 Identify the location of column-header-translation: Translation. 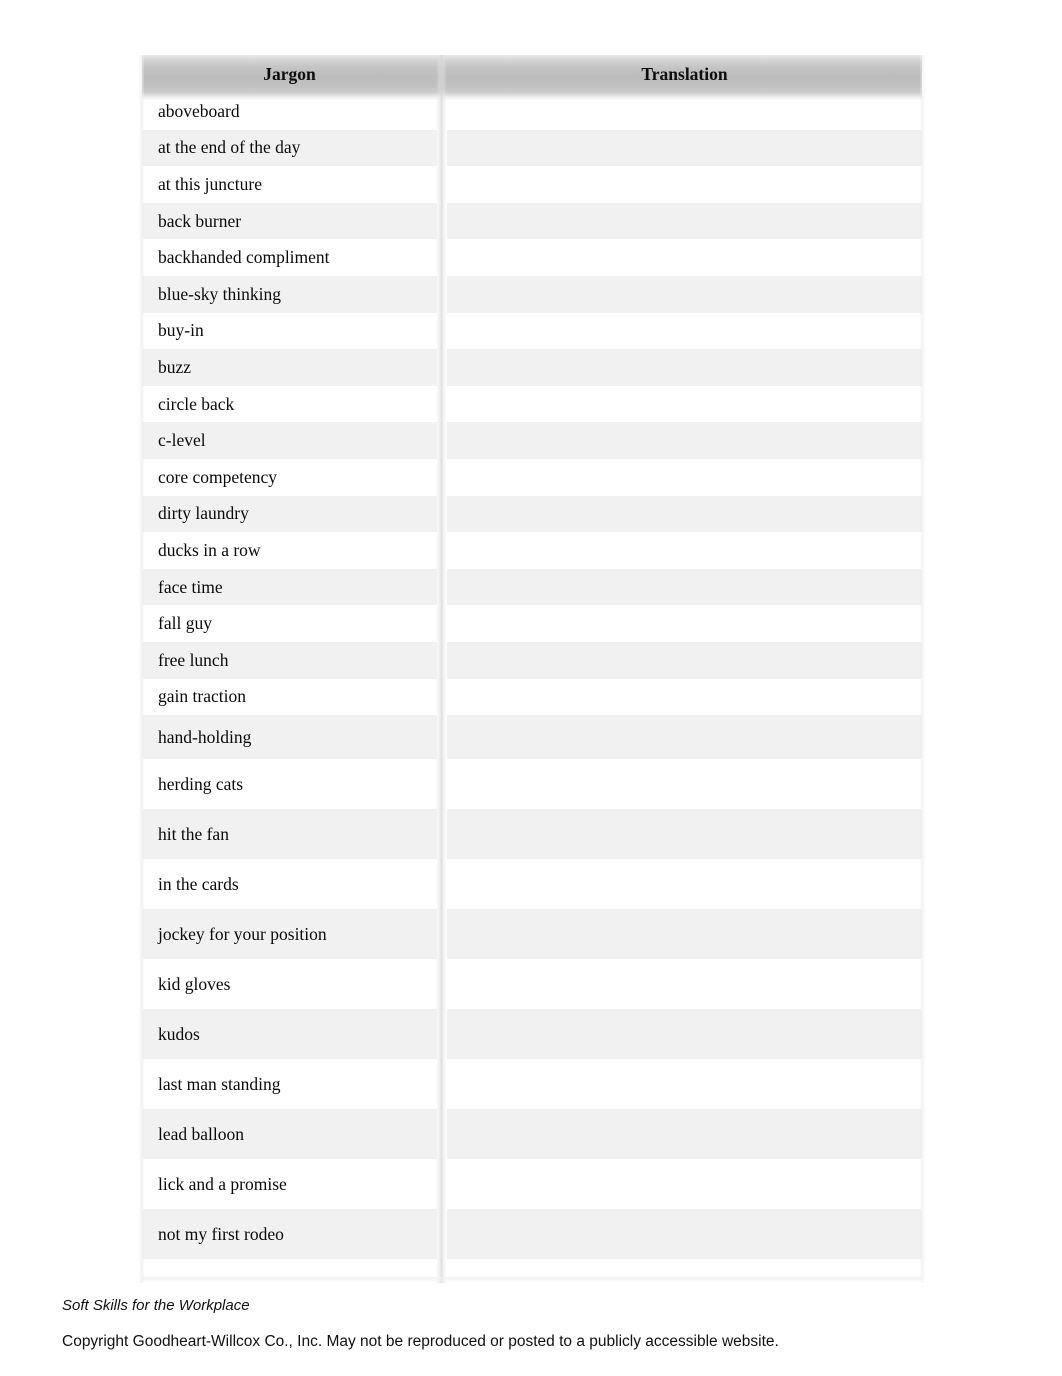
(684, 74).